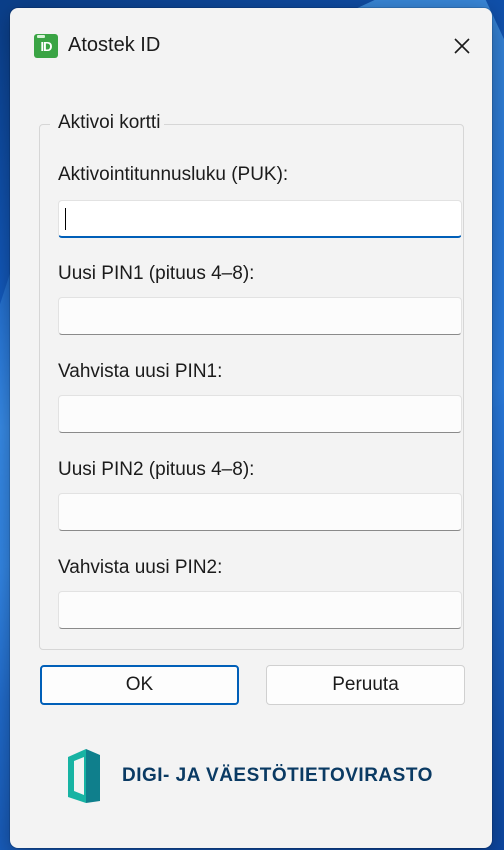 The height and width of the screenshot is (850, 504). Describe the element at coordinates (260, 610) in the screenshot. I see `confirm-pin2-input` at that location.